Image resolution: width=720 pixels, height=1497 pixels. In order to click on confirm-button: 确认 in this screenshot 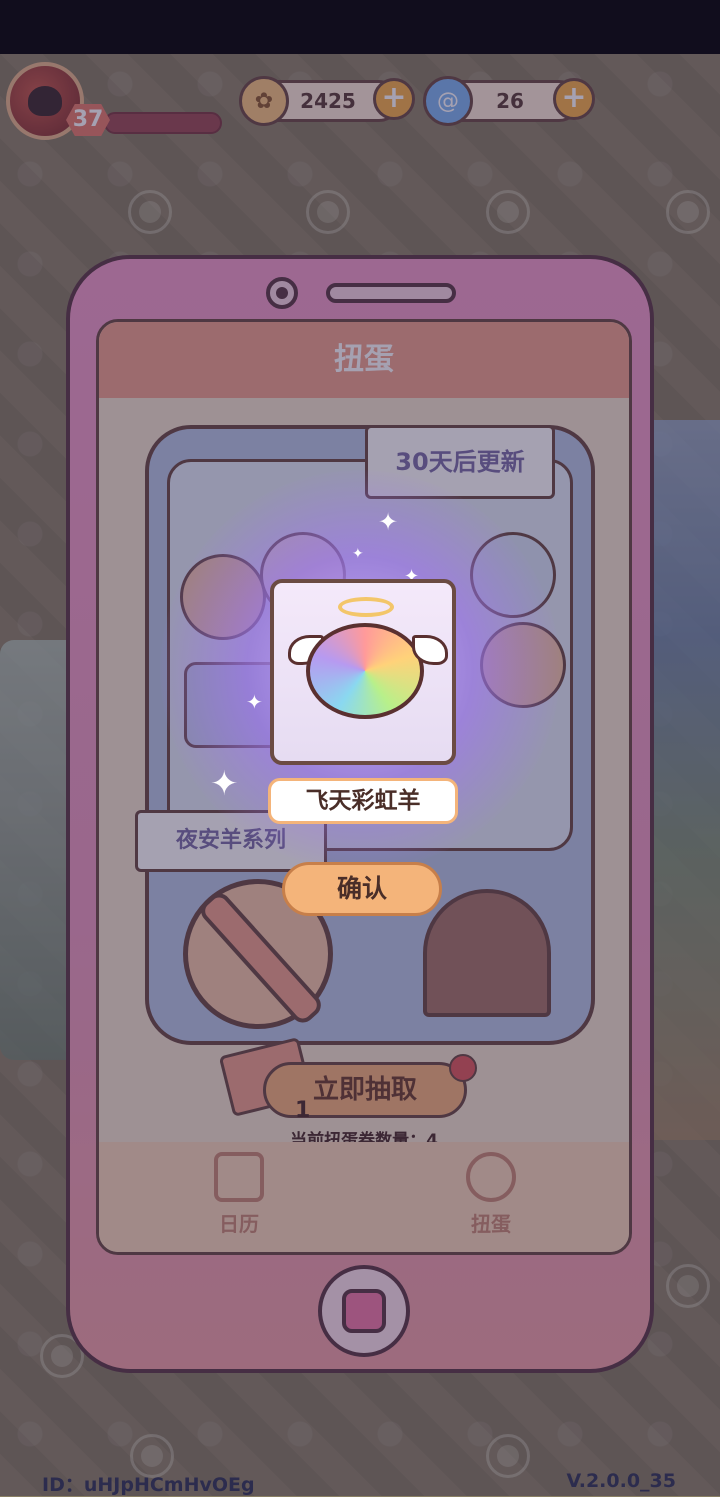, I will do `click(362, 889)`.